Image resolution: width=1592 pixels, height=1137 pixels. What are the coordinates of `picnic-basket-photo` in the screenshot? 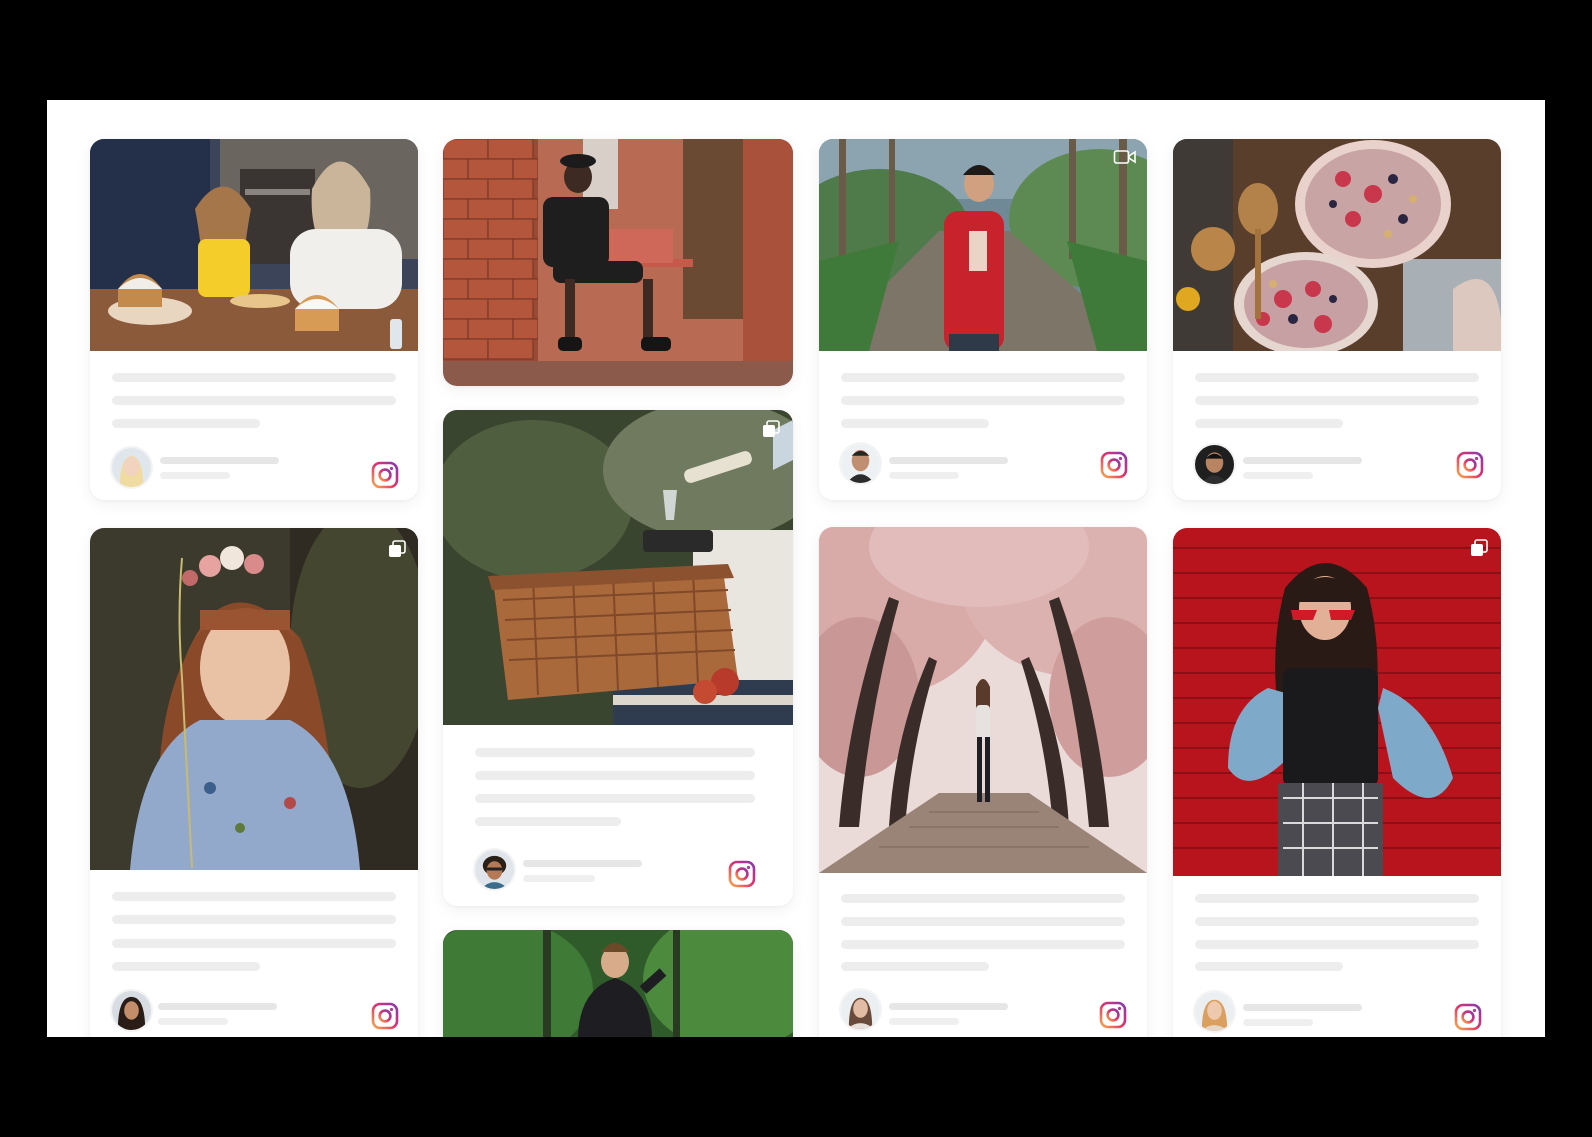 It's located at (618, 567).